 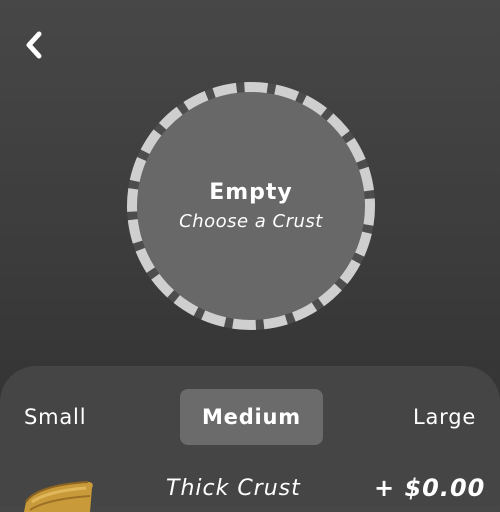 I want to click on crust-option-thick: Thick Crust + $0.00, so click(x=250, y=492).